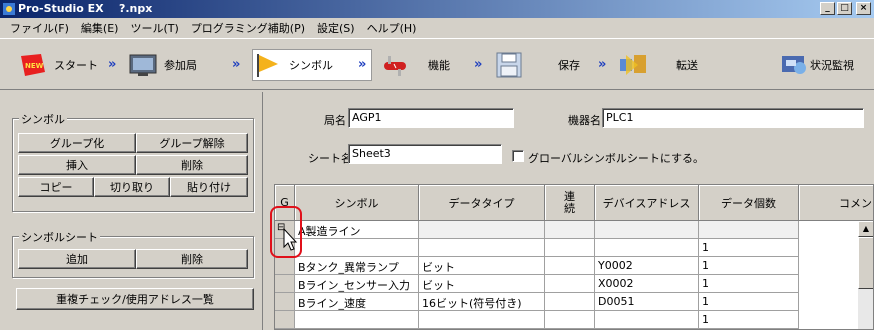 Image resolution: width=874 pixels, height=330 pixels. What do you see at coordinates (425, 154) in the screenshot?
I see `sheet-name-field: Sheet3` at bounding box center [425, 154].